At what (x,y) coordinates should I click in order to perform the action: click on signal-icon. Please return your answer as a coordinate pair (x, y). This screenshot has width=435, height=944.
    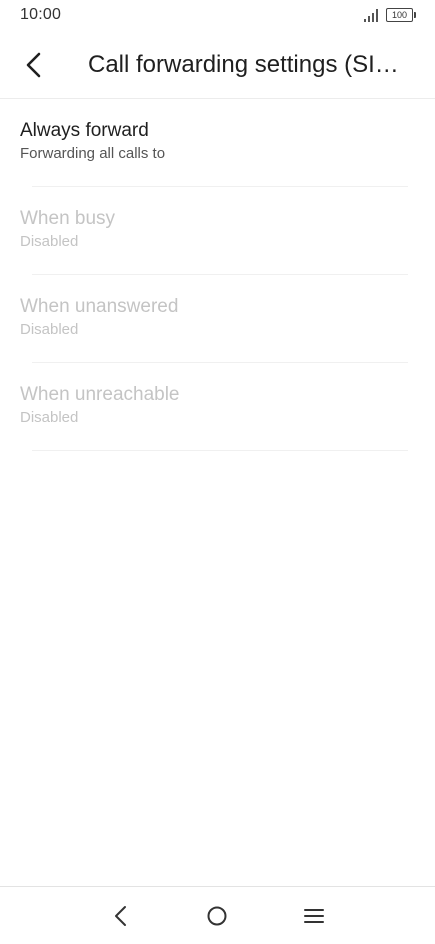
    Looking at the image, I should click on (371, 15).